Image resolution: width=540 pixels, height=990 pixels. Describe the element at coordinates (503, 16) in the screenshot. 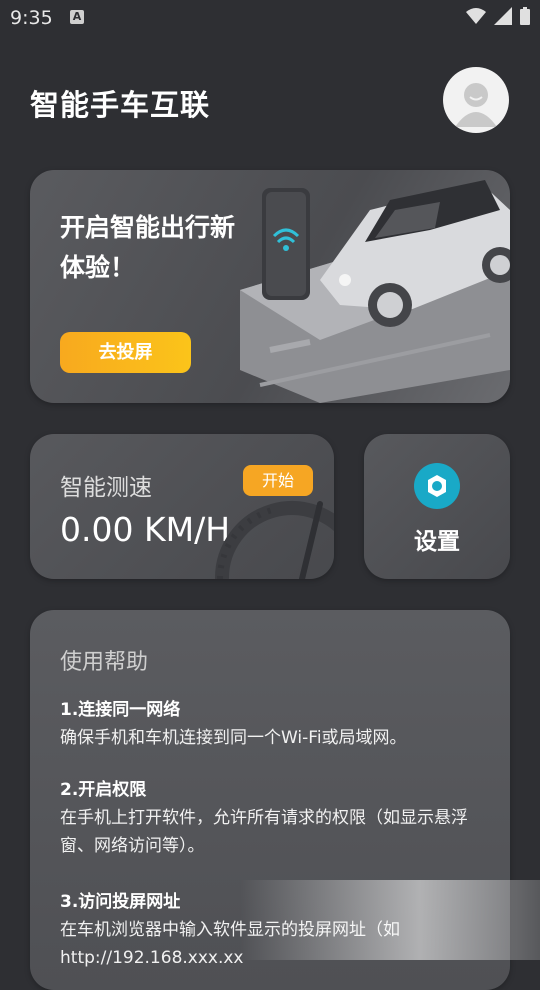

I see `signal-icon` at that location.